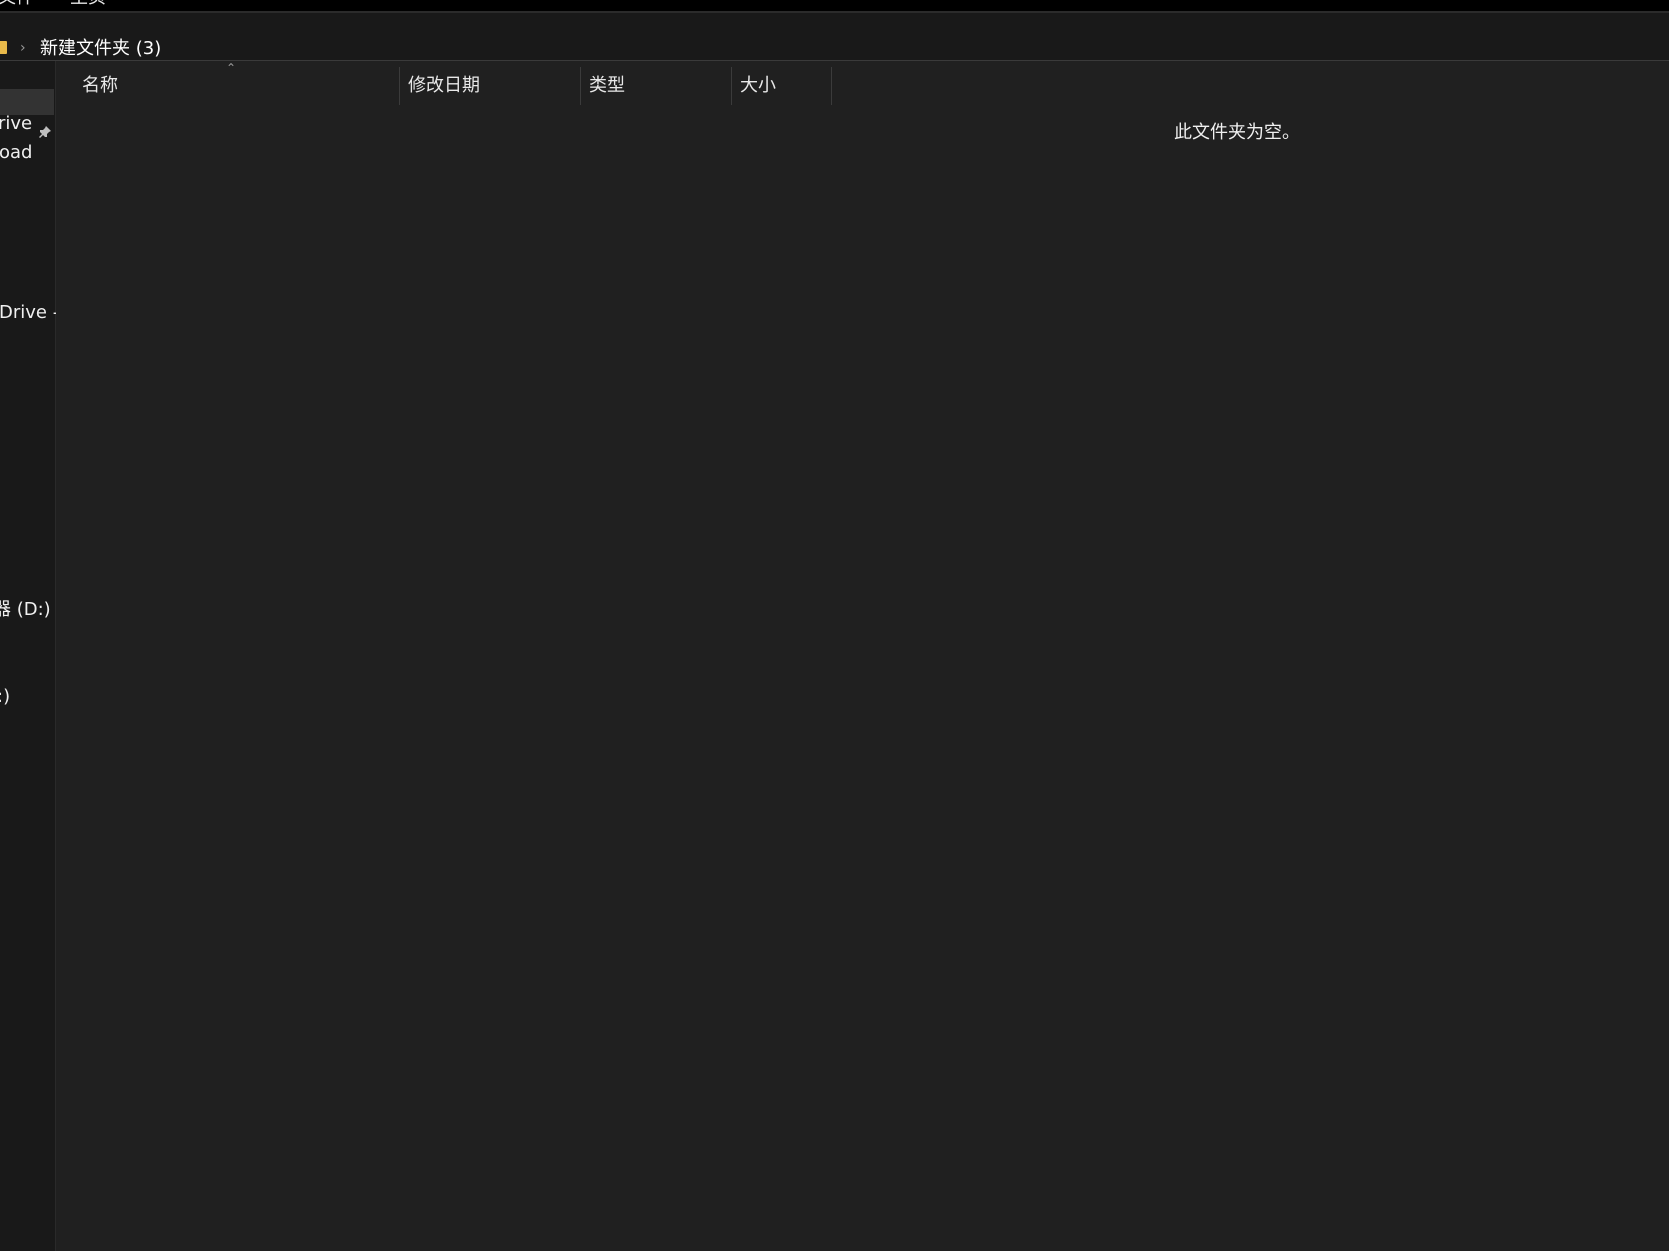 The image size is (1669, 1251). I want to click on tab-home: 主页, so click(88, 4).